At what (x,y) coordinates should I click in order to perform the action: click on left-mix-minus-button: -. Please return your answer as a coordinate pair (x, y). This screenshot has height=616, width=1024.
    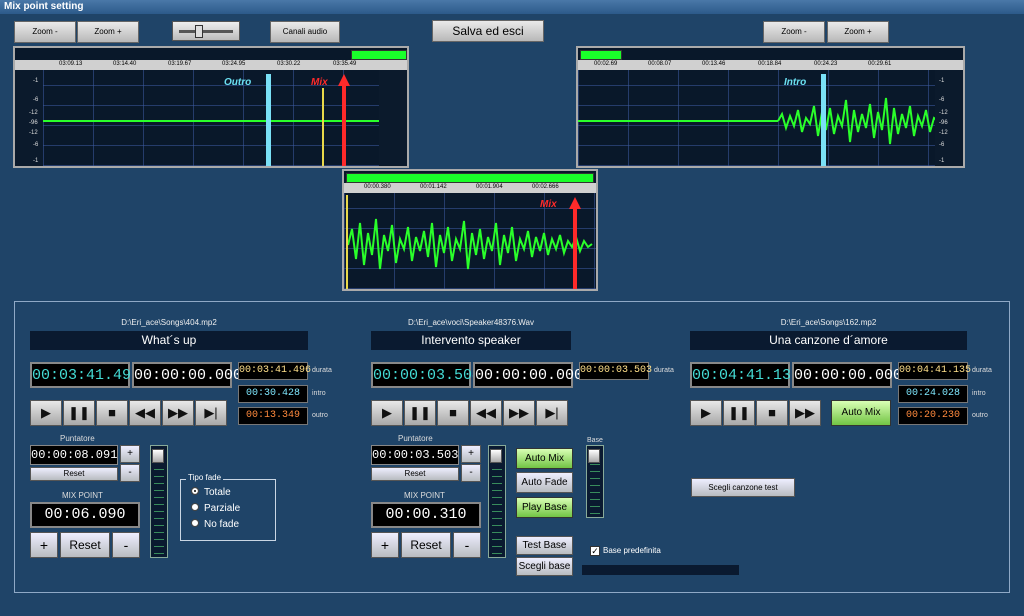
    Looking at the image, I should click on (126, 545).